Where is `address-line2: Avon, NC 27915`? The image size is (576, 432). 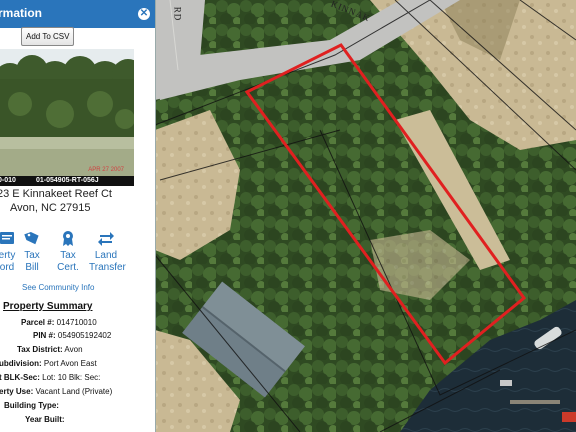
address-line2: Avon, NC 27915 is located at coordinates (50, 208).